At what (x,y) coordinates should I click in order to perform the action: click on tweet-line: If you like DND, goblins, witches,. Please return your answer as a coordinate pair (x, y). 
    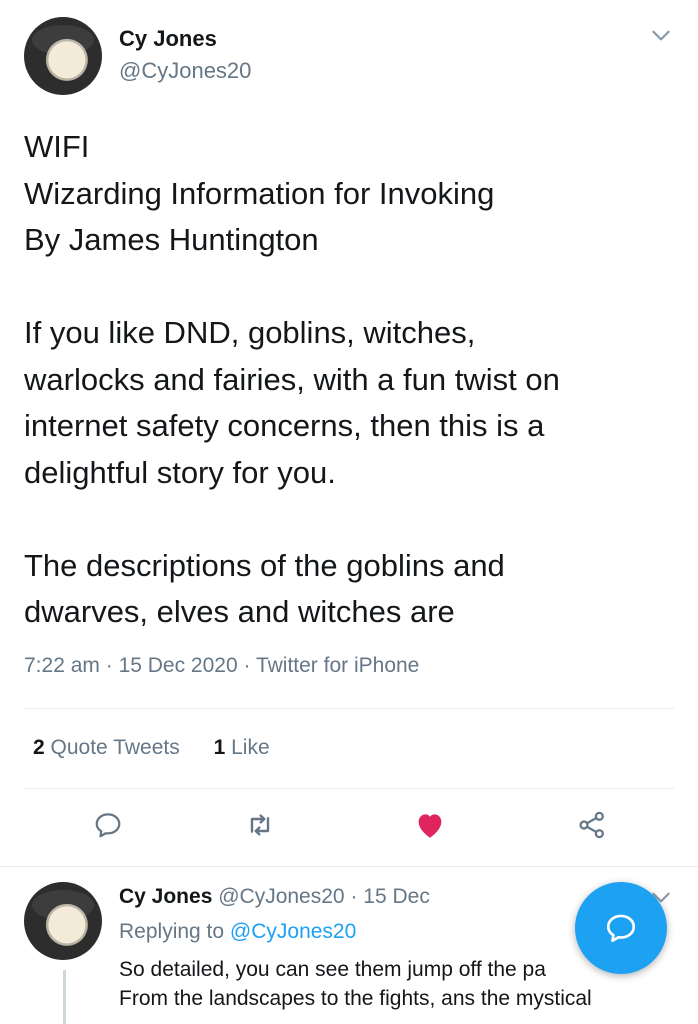
    Looking at the image, I should click on (250, 332).